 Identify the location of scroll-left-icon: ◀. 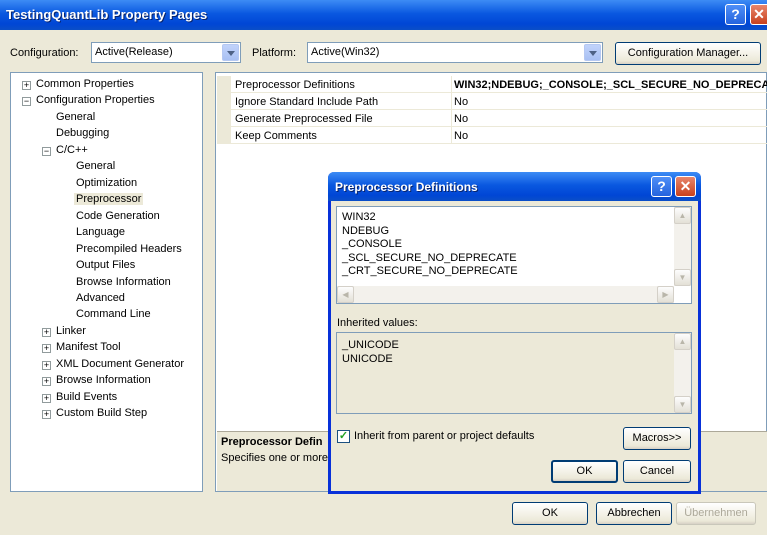
(345, 294).